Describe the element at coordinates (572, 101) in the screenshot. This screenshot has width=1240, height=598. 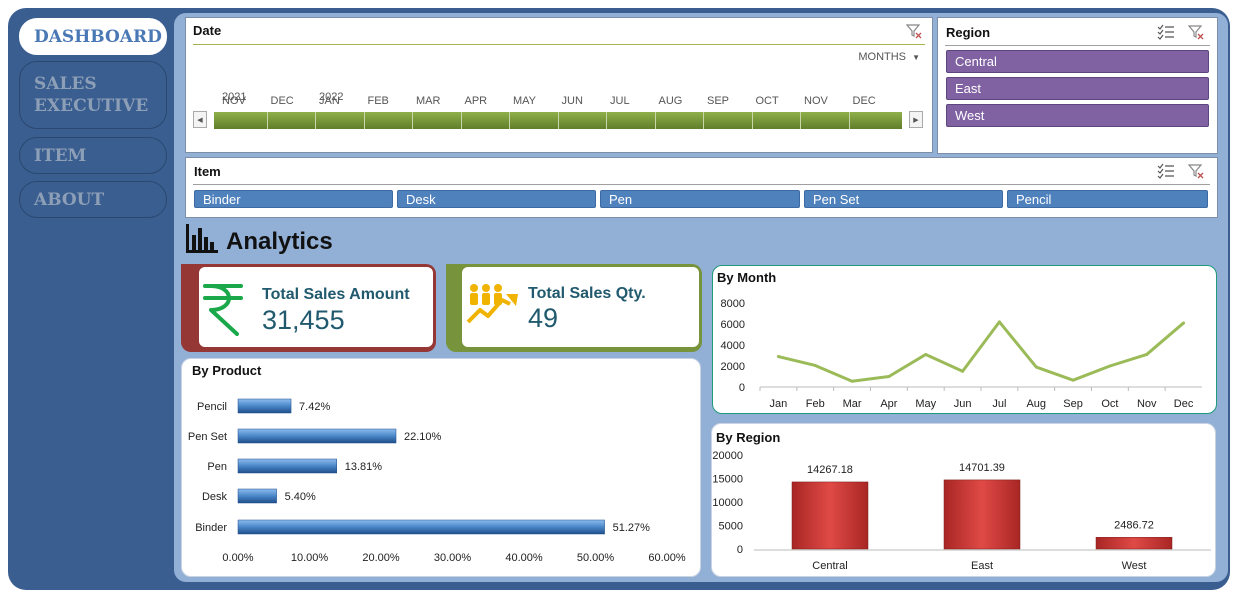
I see `timeline-month-label: JUN` at that location.